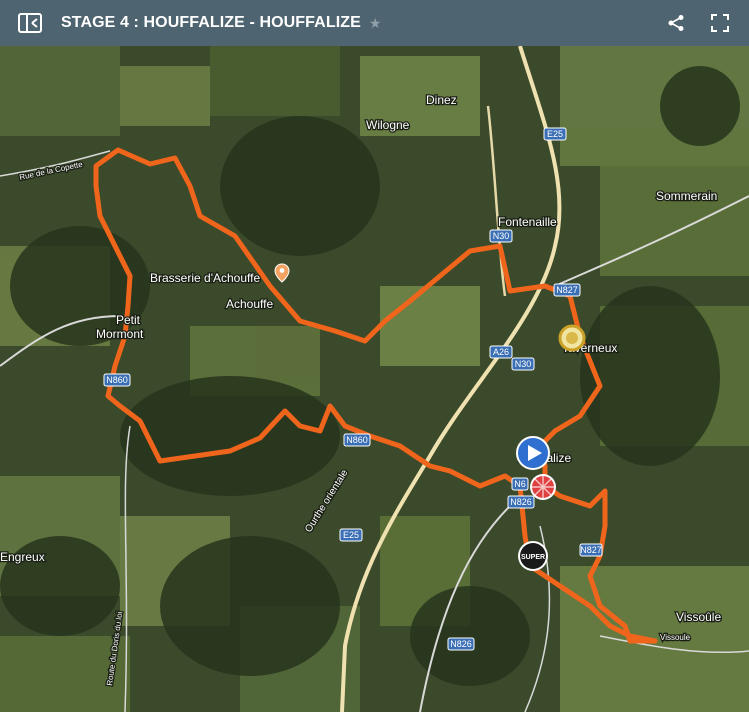 The height and width of the screenshot is (712, 749). I want to click on road-badge-n30-mid: N30, so click(523, 364).